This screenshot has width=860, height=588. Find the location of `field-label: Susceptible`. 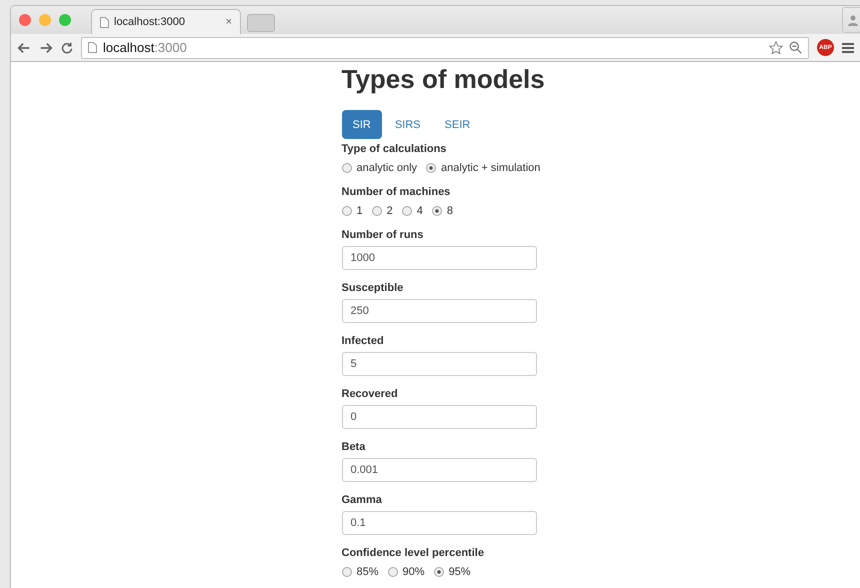

field-label: Susceptible is located at coordinates (373, 288).